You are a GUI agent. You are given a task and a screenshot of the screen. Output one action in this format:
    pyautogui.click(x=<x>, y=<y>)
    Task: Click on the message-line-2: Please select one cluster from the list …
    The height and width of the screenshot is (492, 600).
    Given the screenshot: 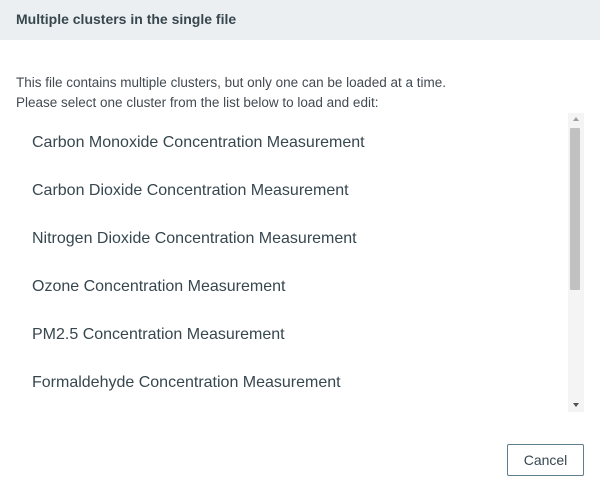 What is the action you would take?
    pyautogui.click(x=197, y=102)
    